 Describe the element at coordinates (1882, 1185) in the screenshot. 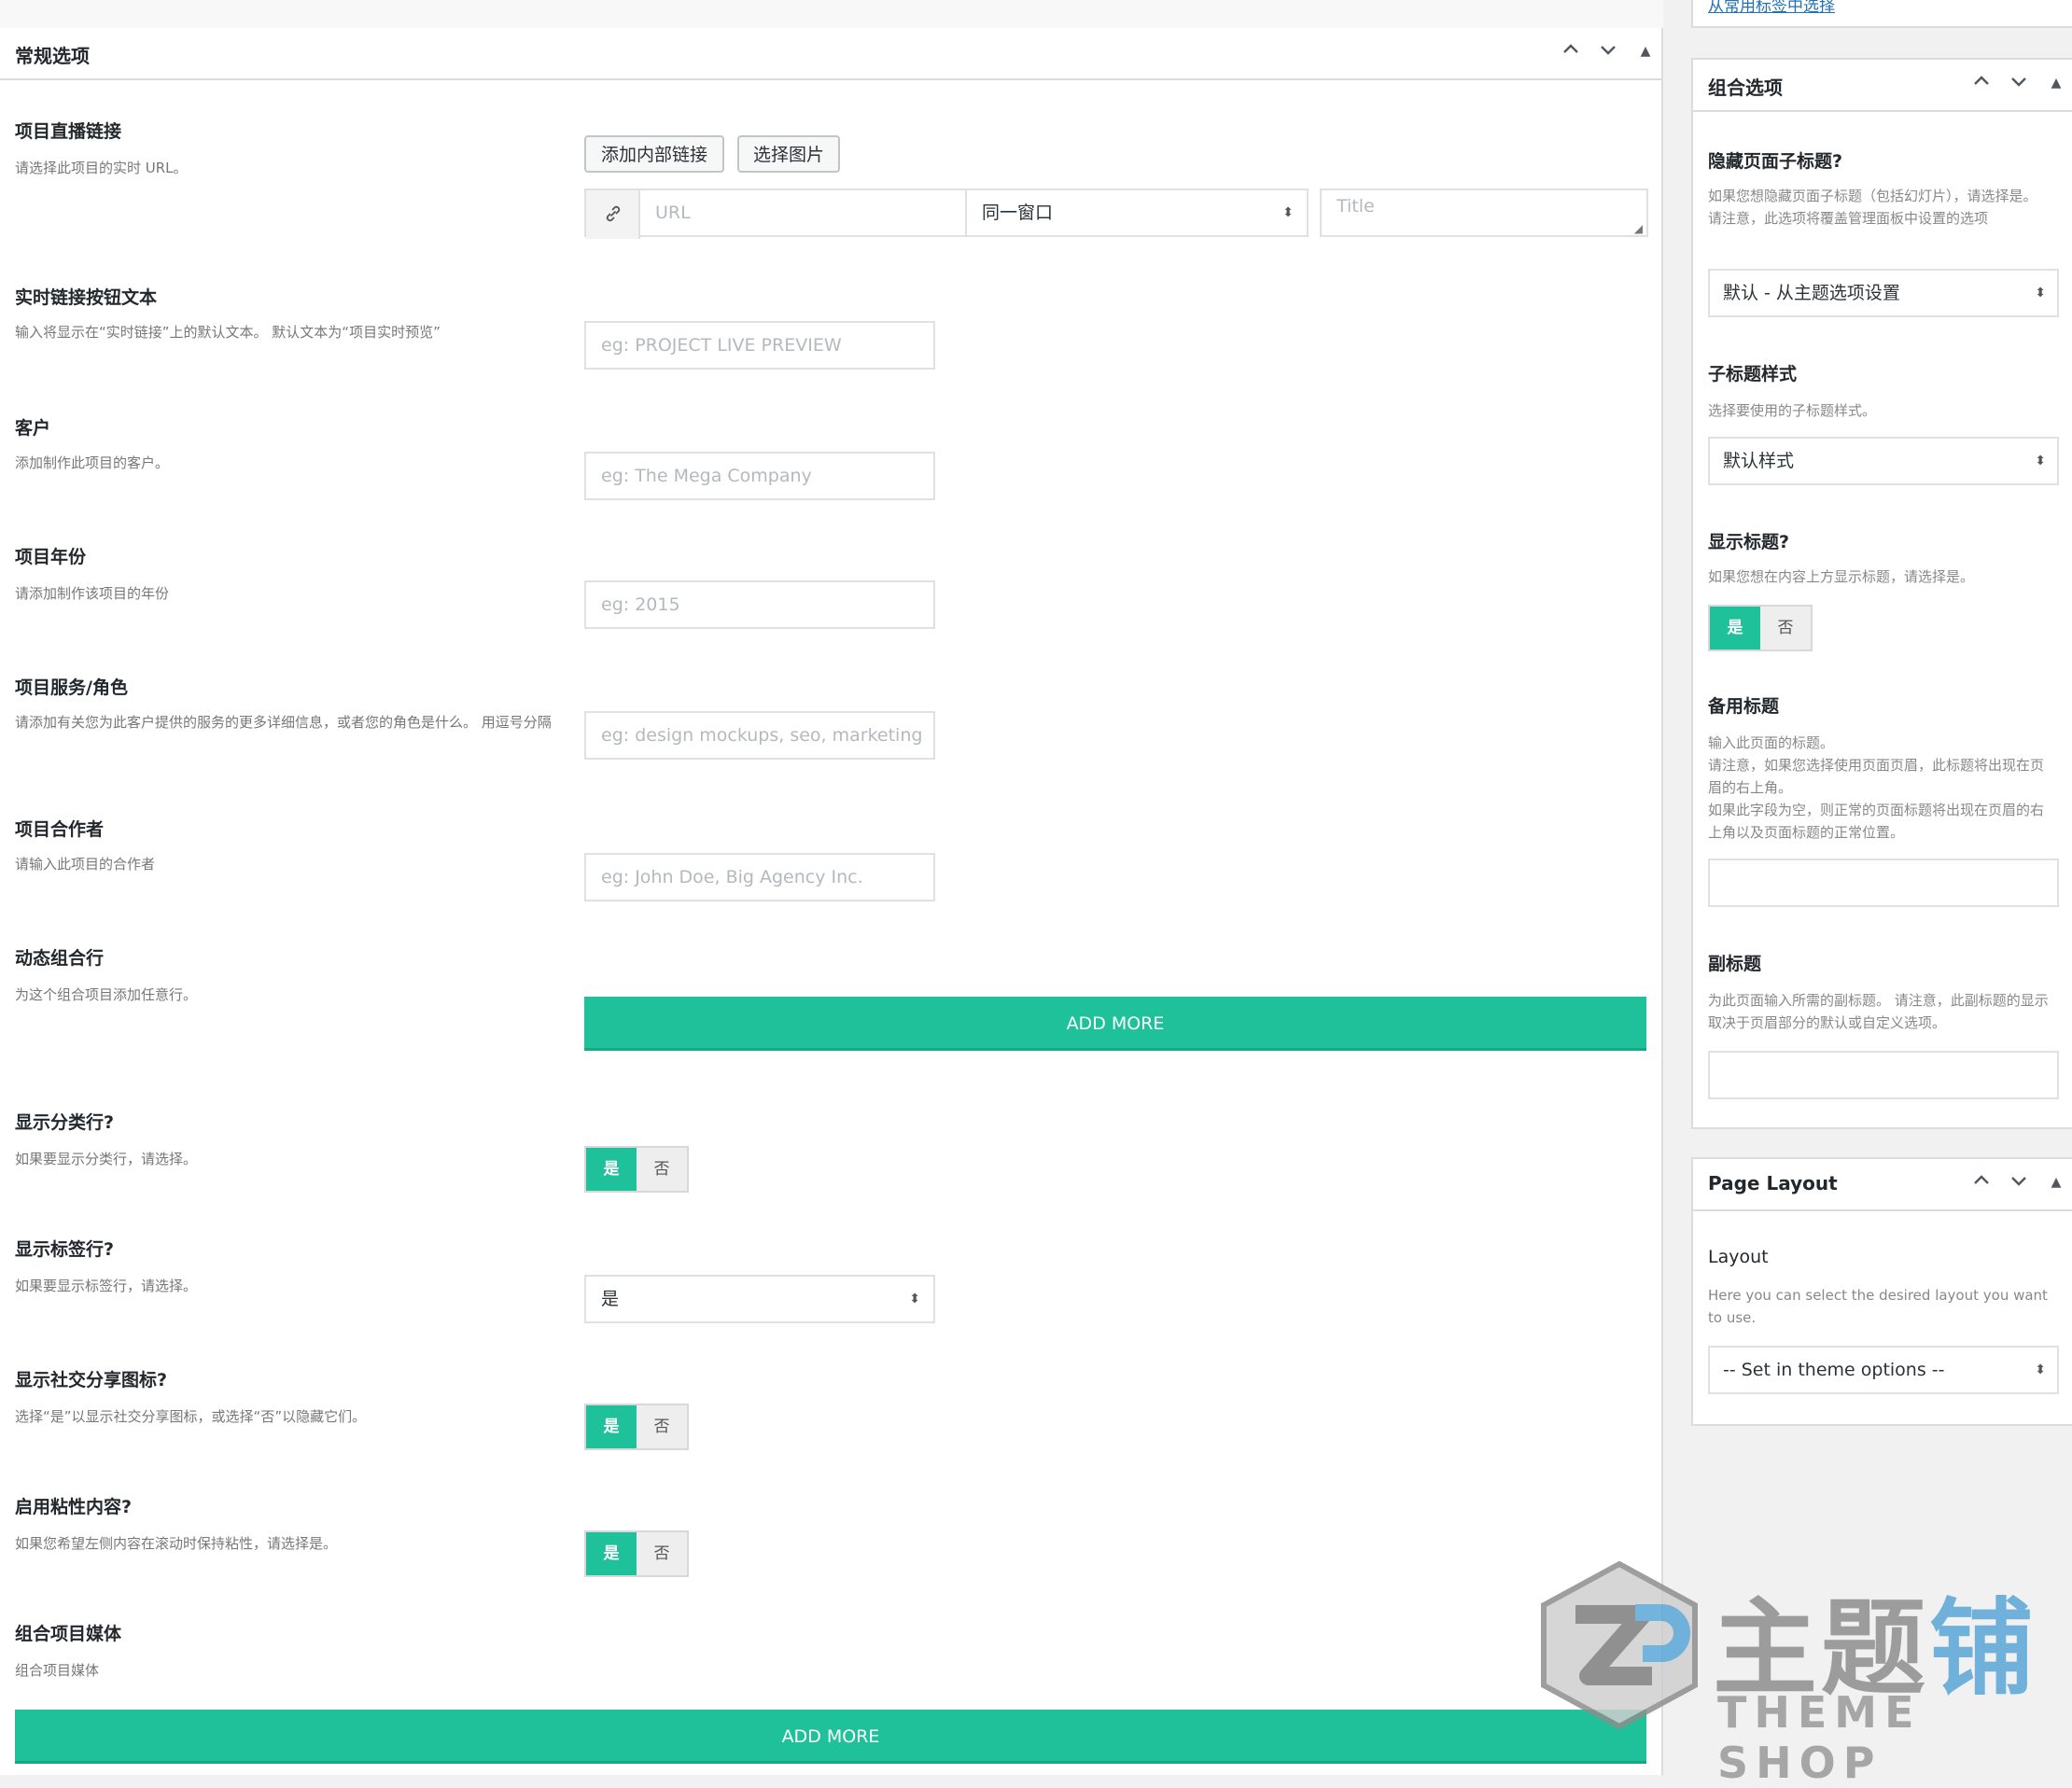

I see `page-layout-header: Page Layout ▲` at that location.